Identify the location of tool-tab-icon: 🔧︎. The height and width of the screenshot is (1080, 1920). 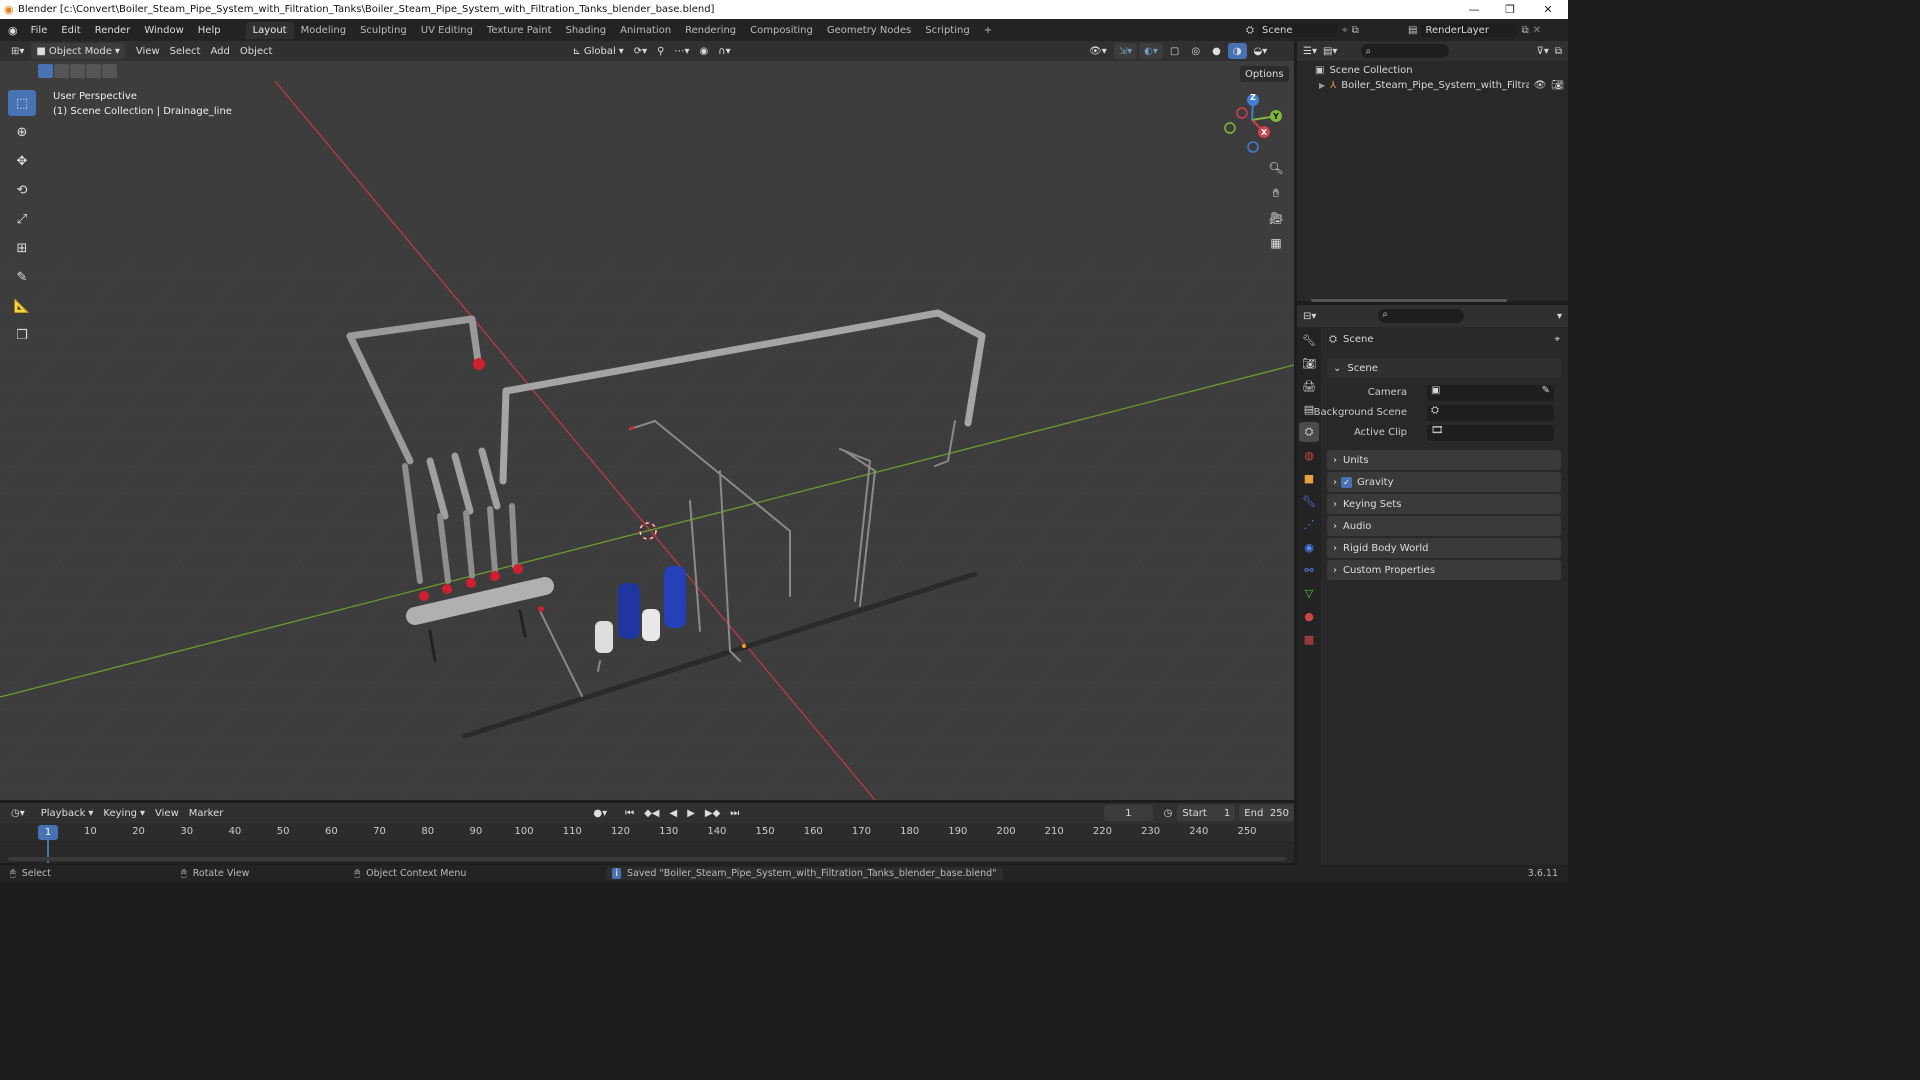
(1309, 340).